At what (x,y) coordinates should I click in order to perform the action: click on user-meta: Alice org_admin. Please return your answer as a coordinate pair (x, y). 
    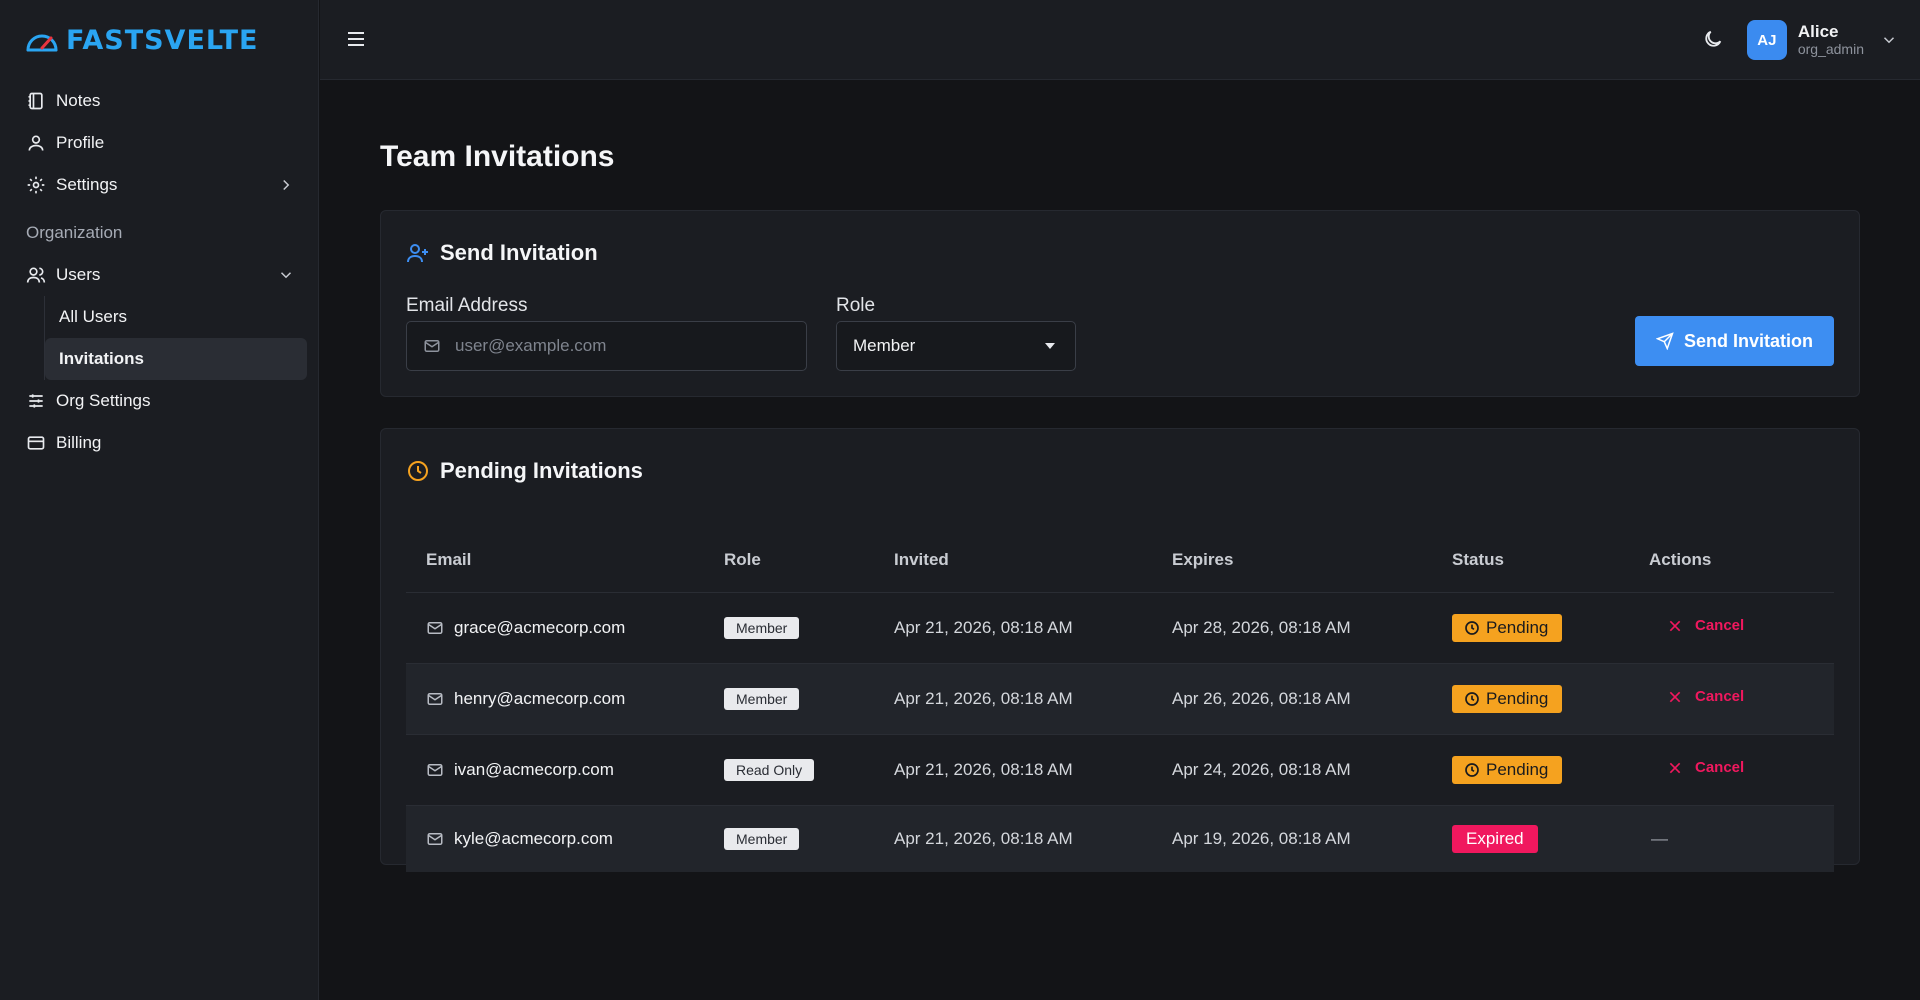
    Looking at the image, I should click on (1830, 39).